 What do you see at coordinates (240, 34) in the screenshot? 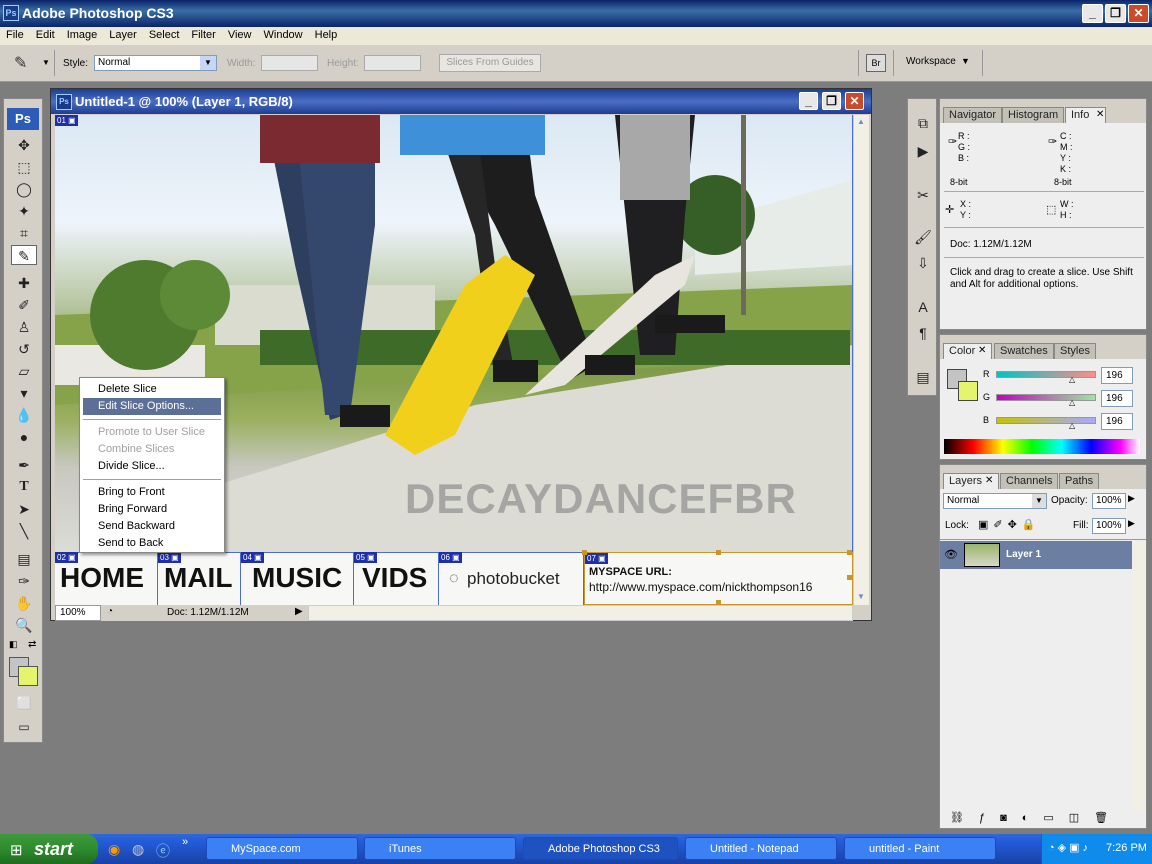
I see `menu-view: View` at bounding box center [240, 34].